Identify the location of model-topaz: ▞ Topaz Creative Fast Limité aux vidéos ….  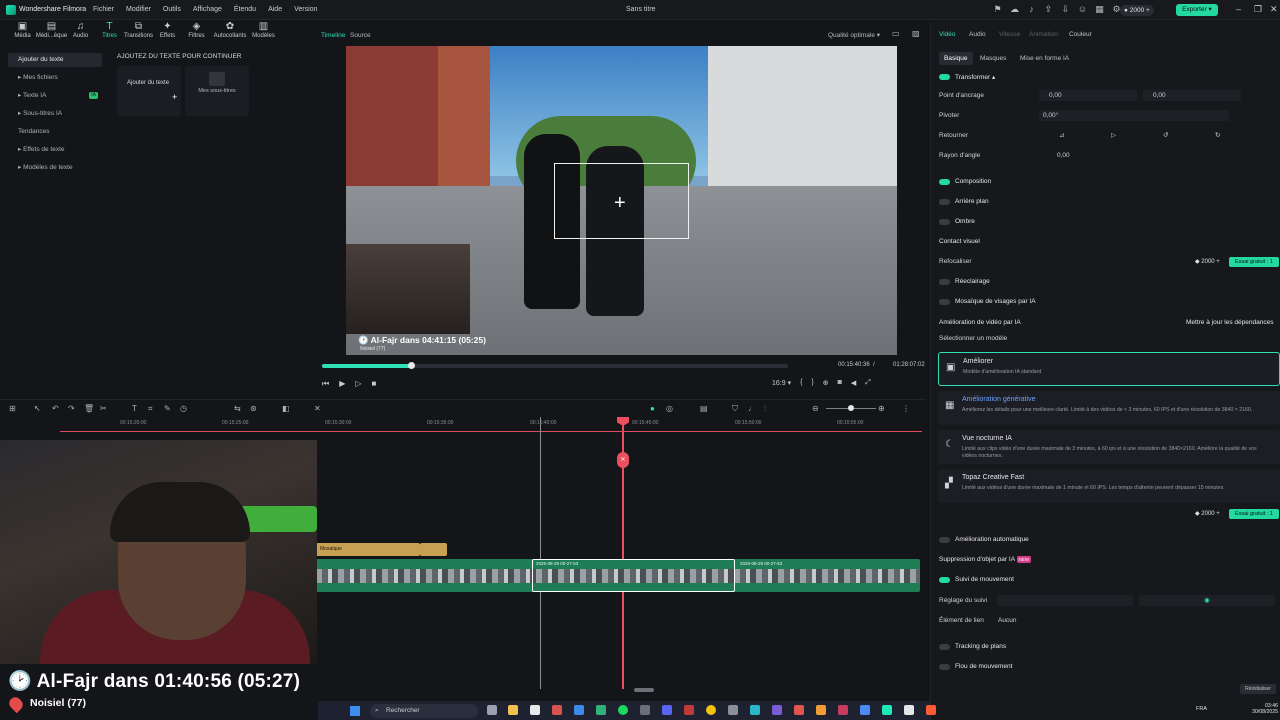
(1109, 486).